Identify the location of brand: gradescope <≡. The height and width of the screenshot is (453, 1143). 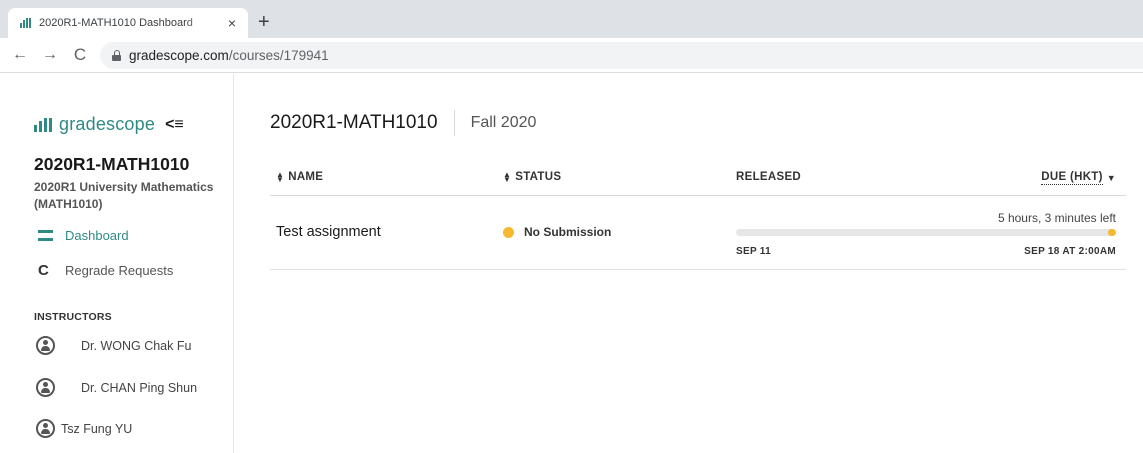
(109, 124).